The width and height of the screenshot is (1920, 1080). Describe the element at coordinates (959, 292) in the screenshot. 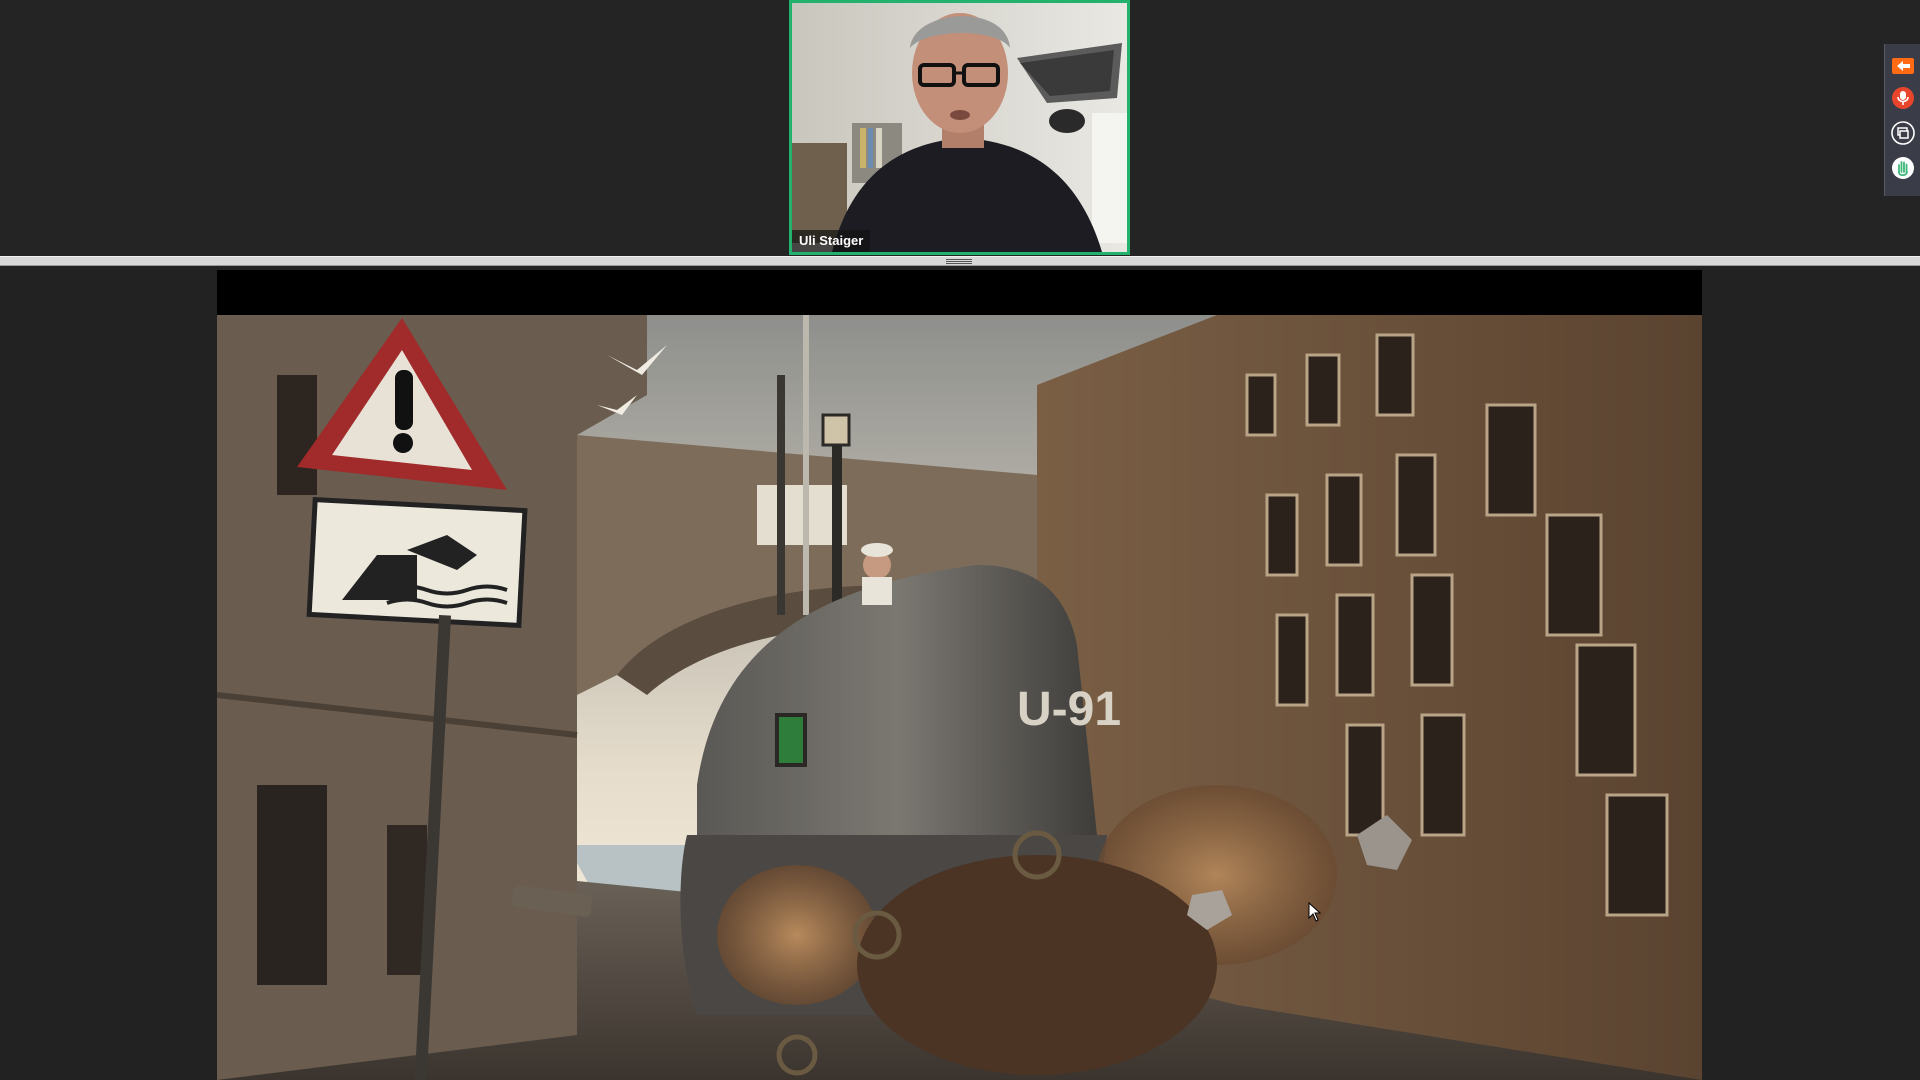

I see `shared-screen-letterbox` at that location.